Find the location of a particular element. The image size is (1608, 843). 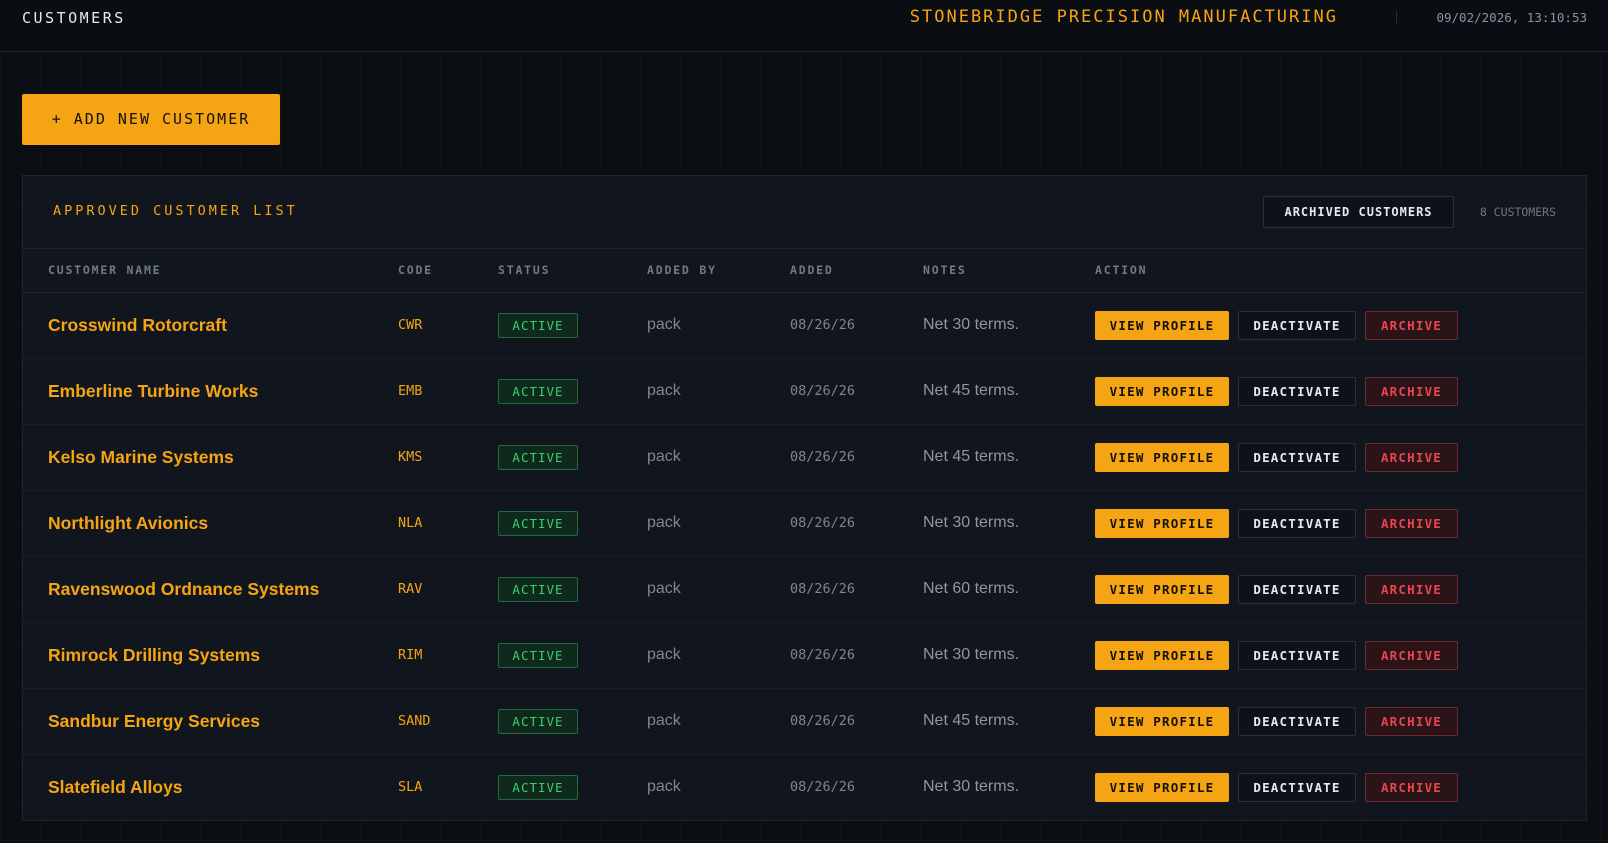

customer-code: SLA is located at coordinates (410, 787).